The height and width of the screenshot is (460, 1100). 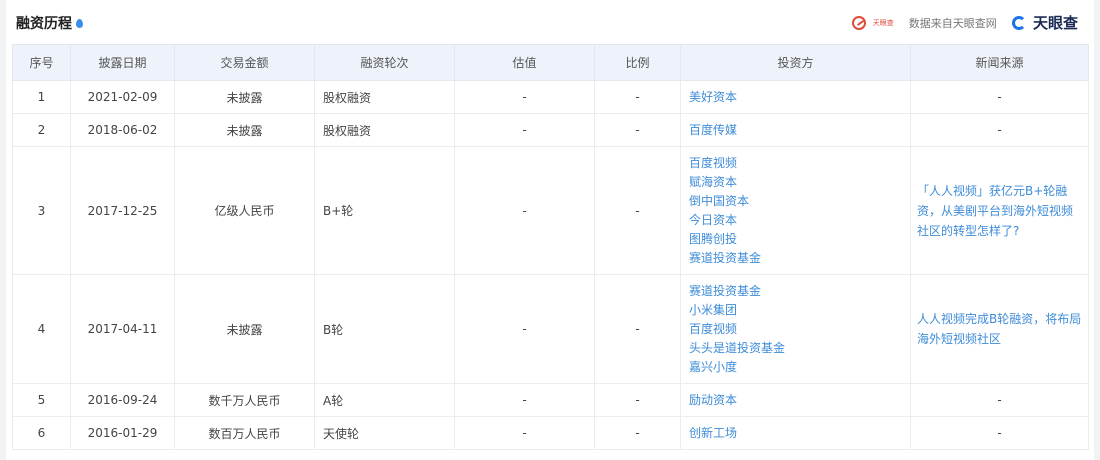 What do you see at coordinates (952, 23) in the screenshot?
I see `watermark-note: 数据来自天眼查网` at bounding box center [952, 23].